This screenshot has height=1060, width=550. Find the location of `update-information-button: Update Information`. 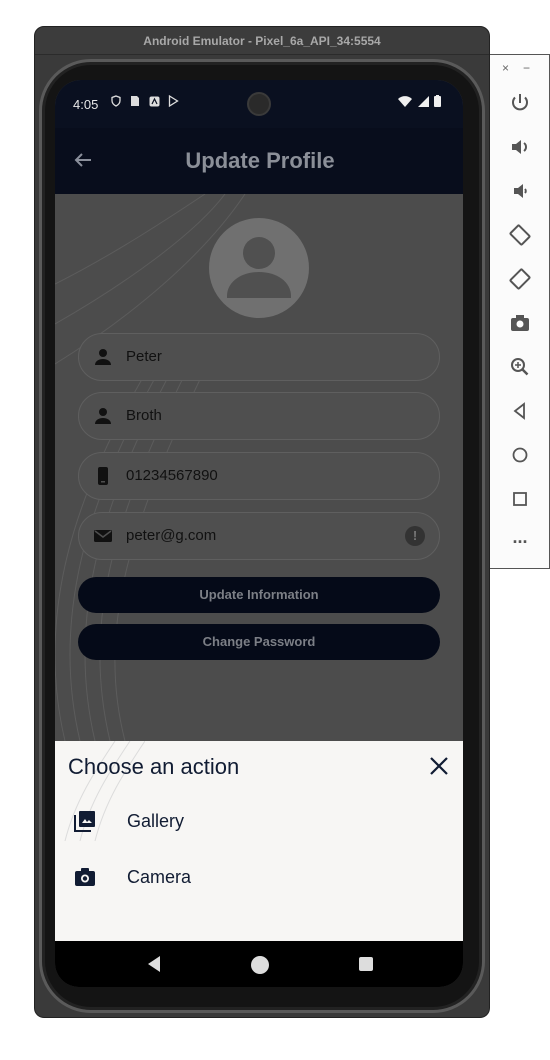

update-information-button: Update Information is located at coordinates (259, 595).